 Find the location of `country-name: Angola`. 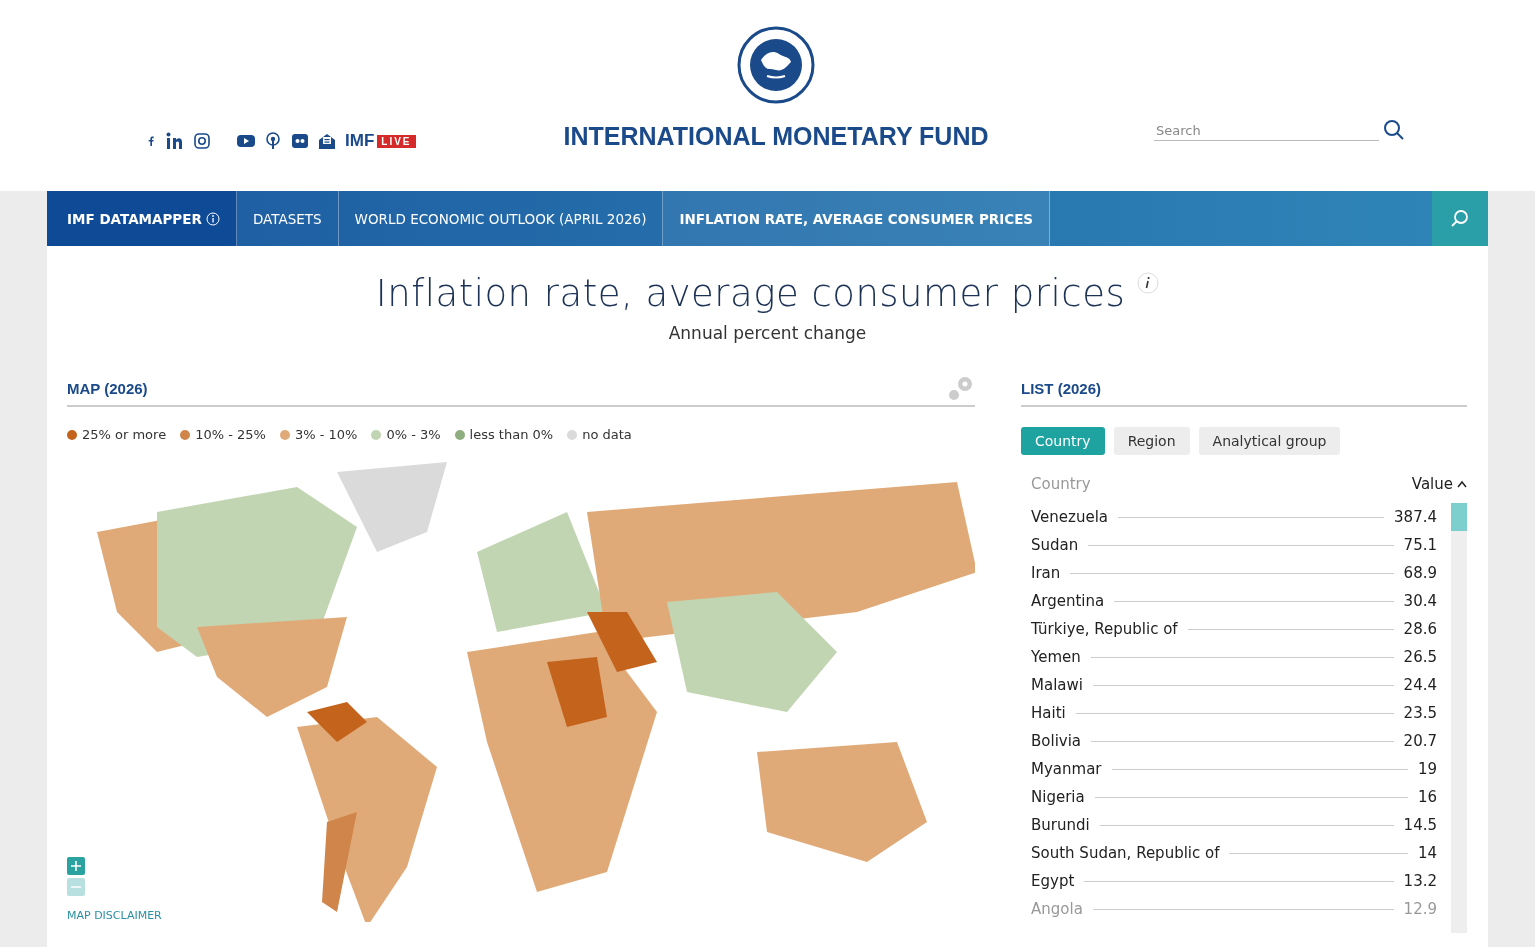

country-name: Angola is located at coordinates (1057, 909).